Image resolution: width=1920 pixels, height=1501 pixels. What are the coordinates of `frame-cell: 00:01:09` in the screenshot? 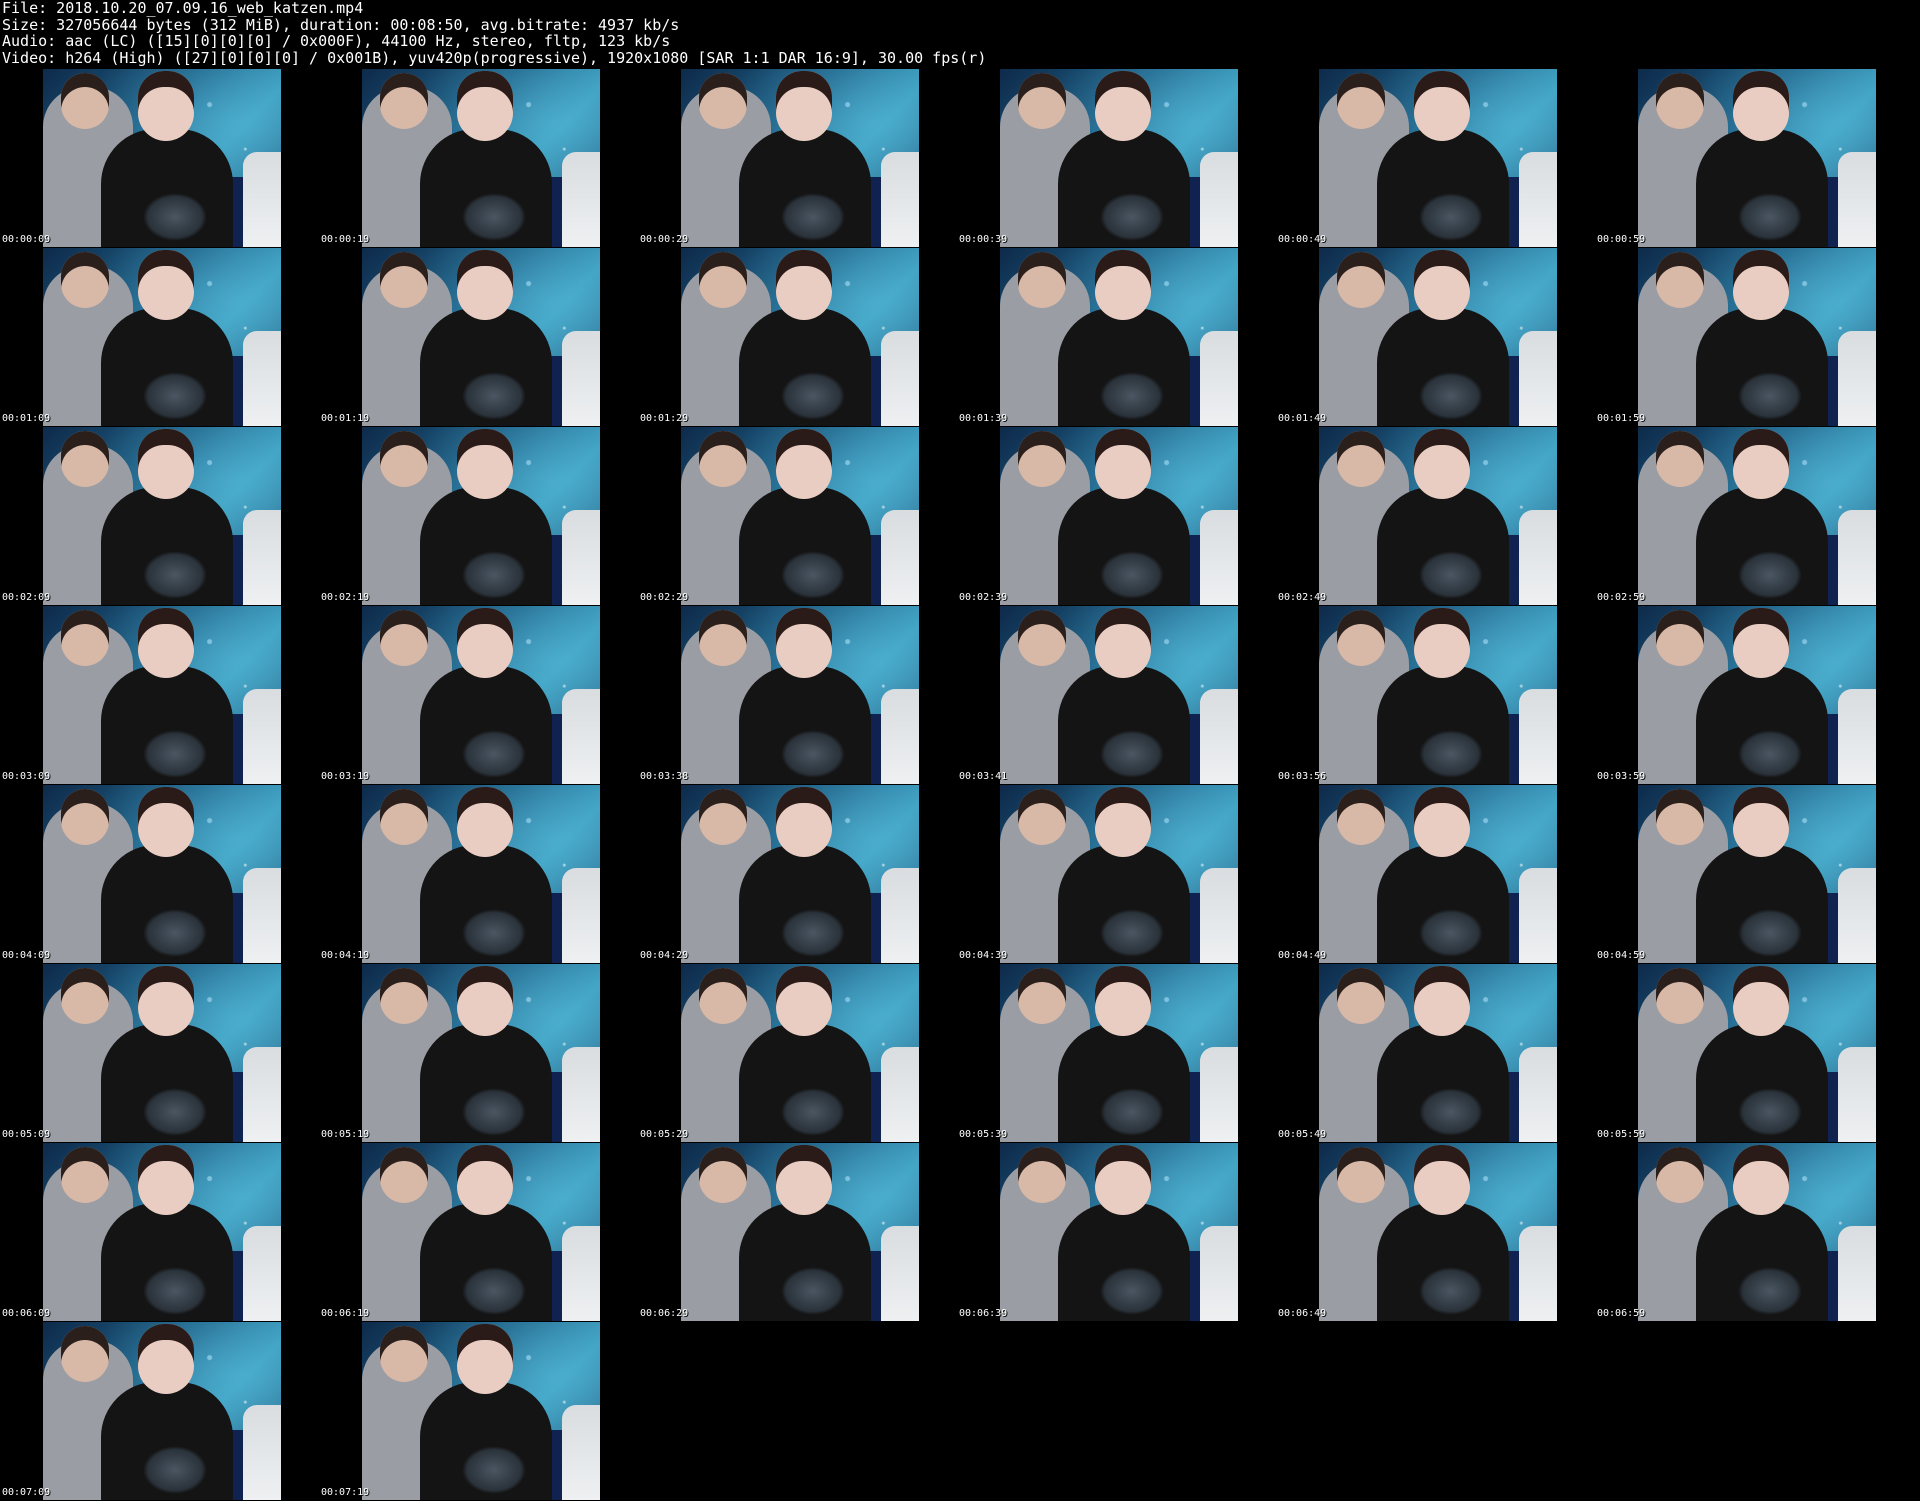 It's located at (159, 336).